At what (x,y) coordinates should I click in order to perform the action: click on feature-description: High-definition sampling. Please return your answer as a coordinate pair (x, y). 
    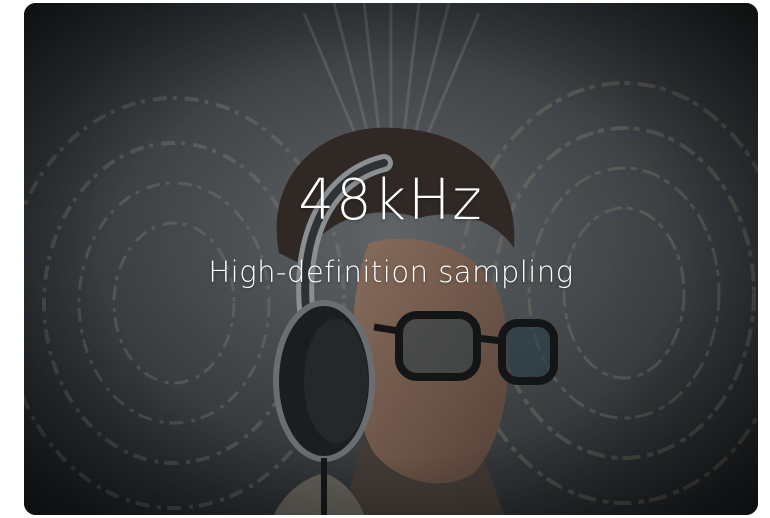
    Looking at the image, I should click on (391, 272).